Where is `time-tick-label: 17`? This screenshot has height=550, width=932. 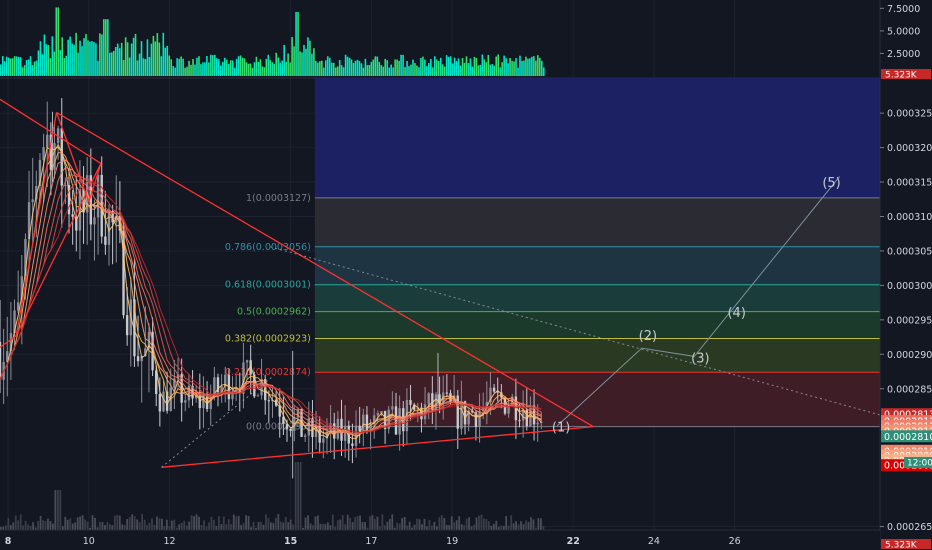 time-tick-label: 17 is located at coordinates (371, 541).